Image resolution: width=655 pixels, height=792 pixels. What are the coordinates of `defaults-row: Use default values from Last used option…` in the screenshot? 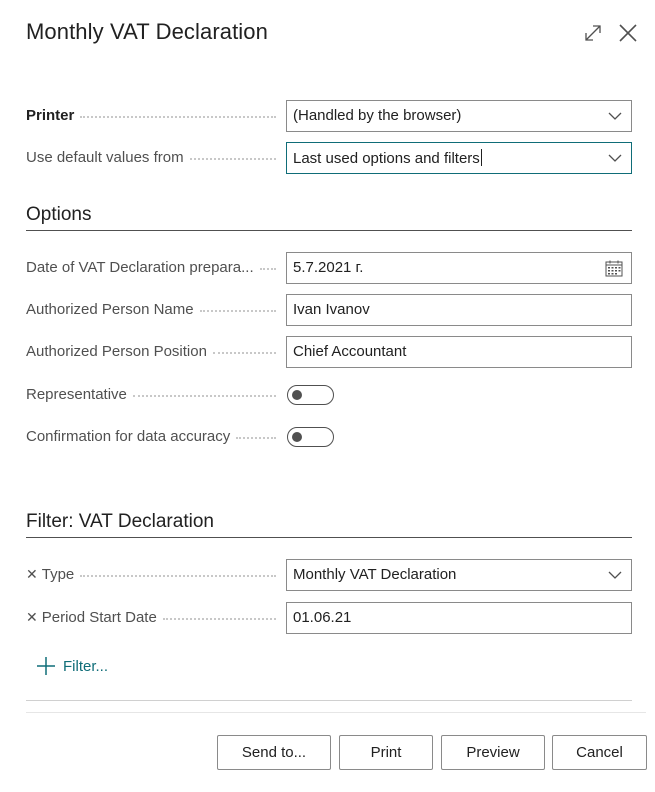 It's located at (329, 158).